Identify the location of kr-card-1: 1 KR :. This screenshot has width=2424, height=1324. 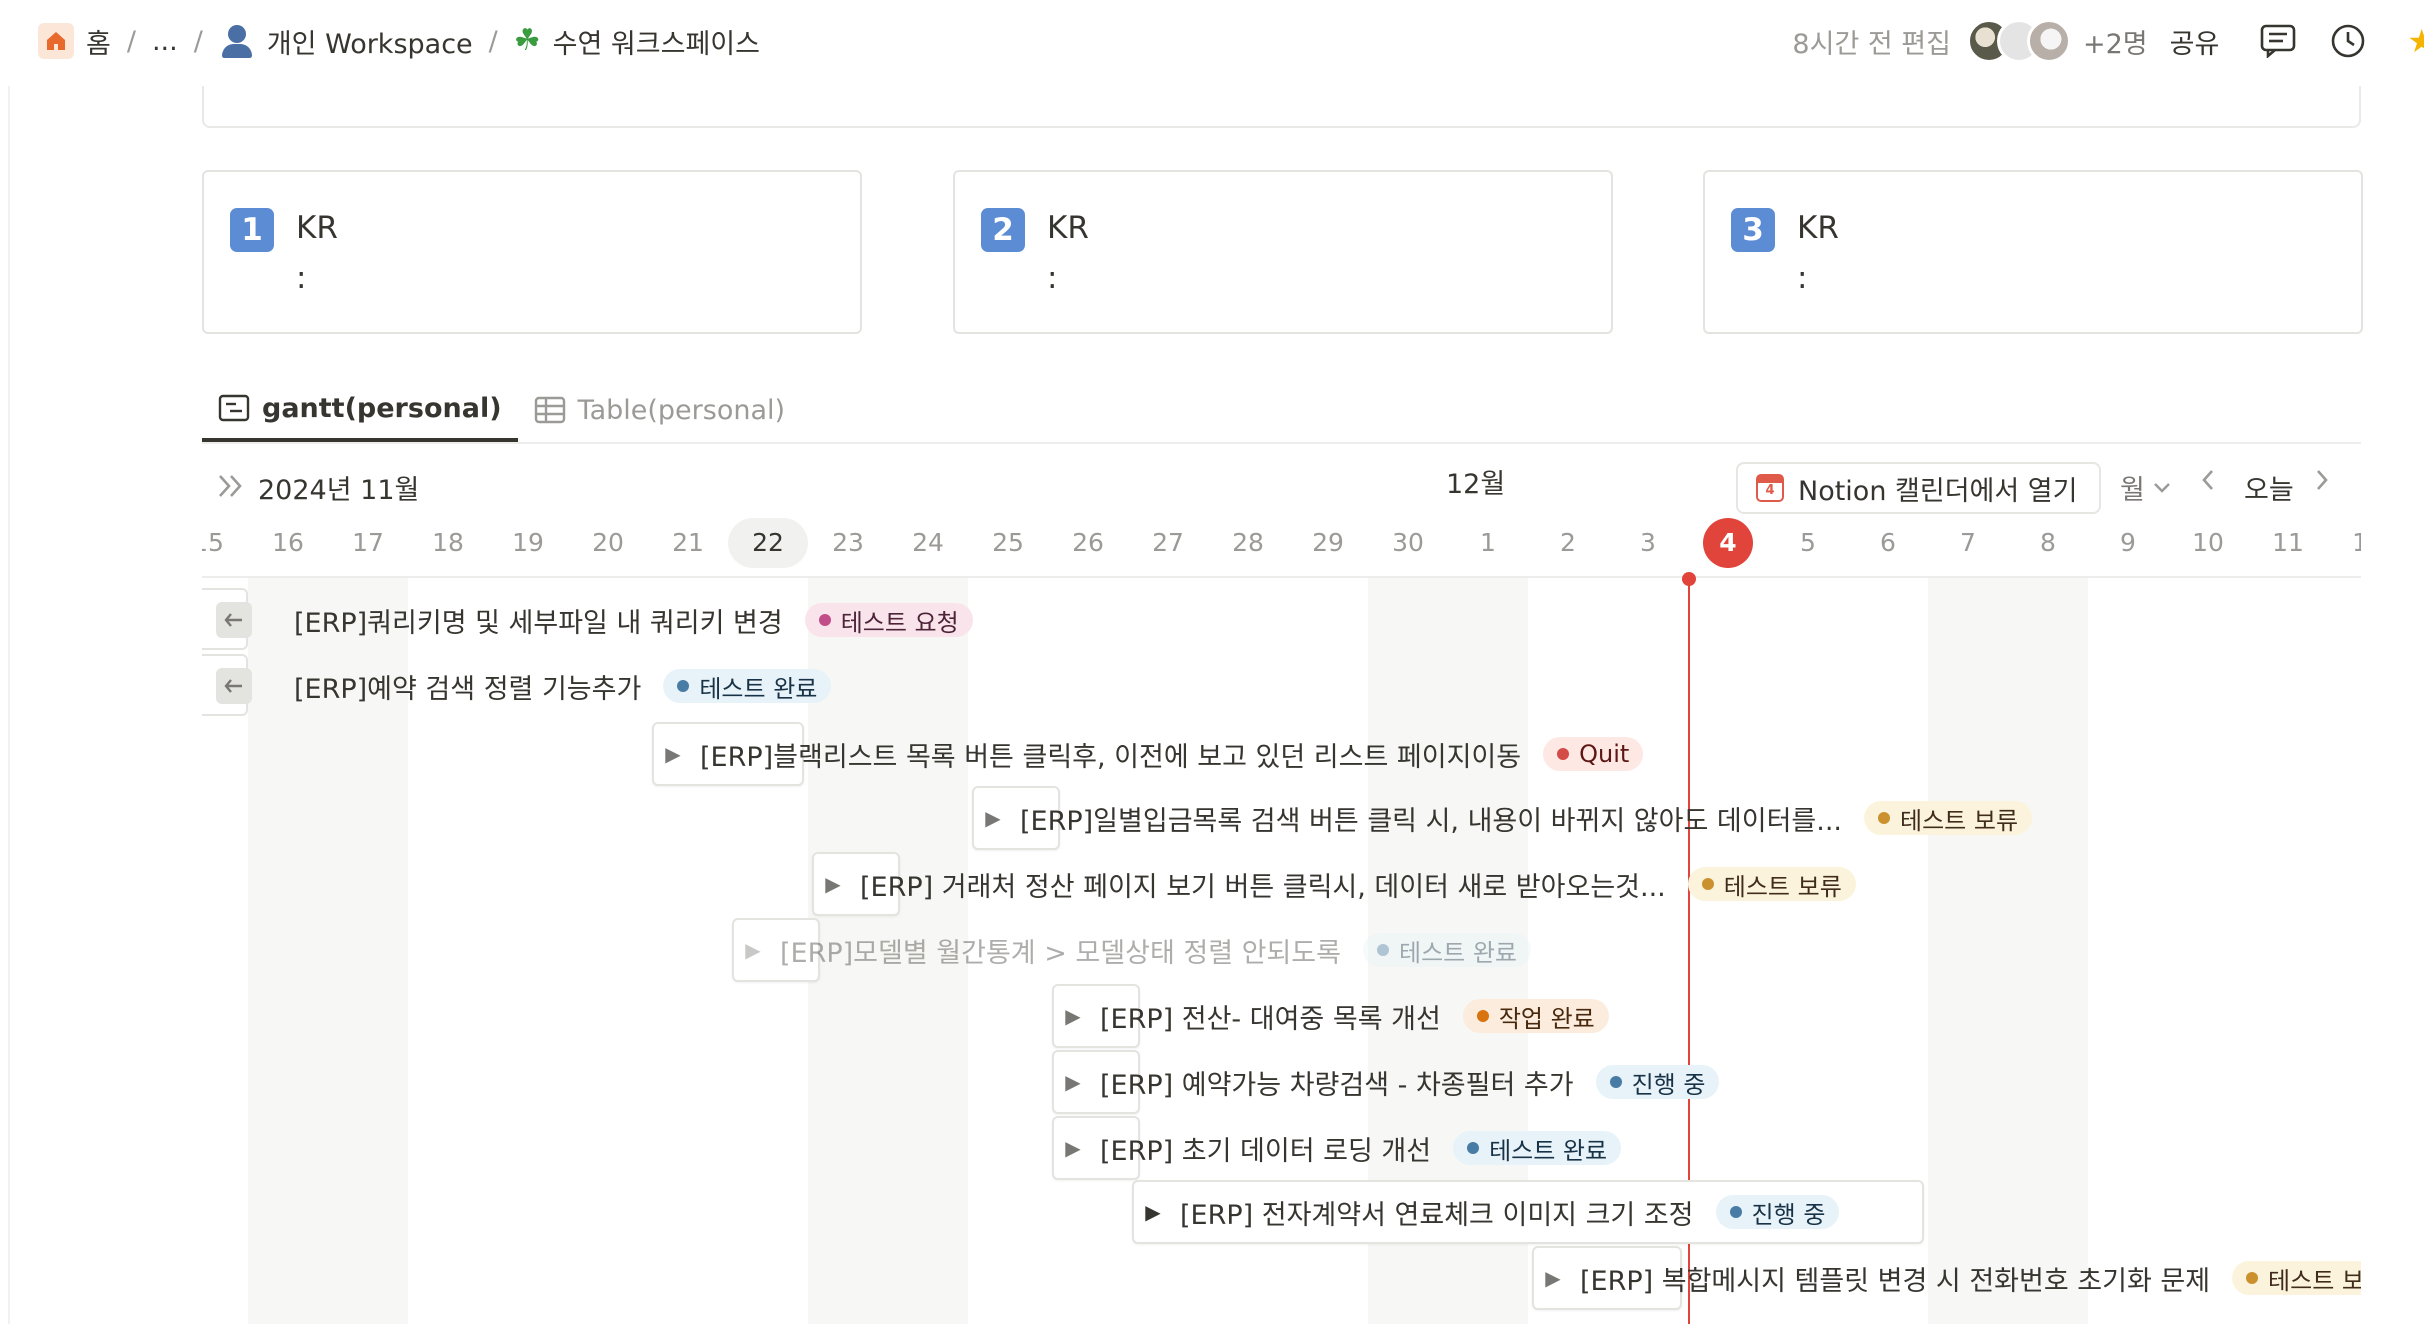
(532, 252).